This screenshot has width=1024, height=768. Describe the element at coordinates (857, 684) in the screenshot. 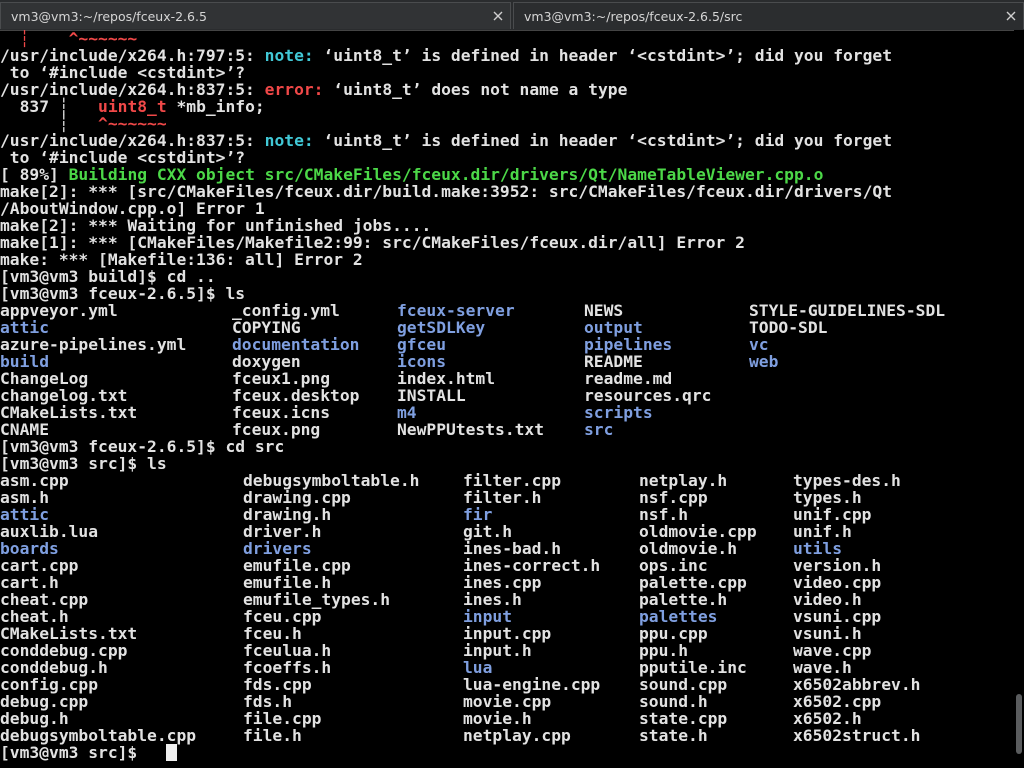

I see `file-entry: x6502abbrev.h` at that location.